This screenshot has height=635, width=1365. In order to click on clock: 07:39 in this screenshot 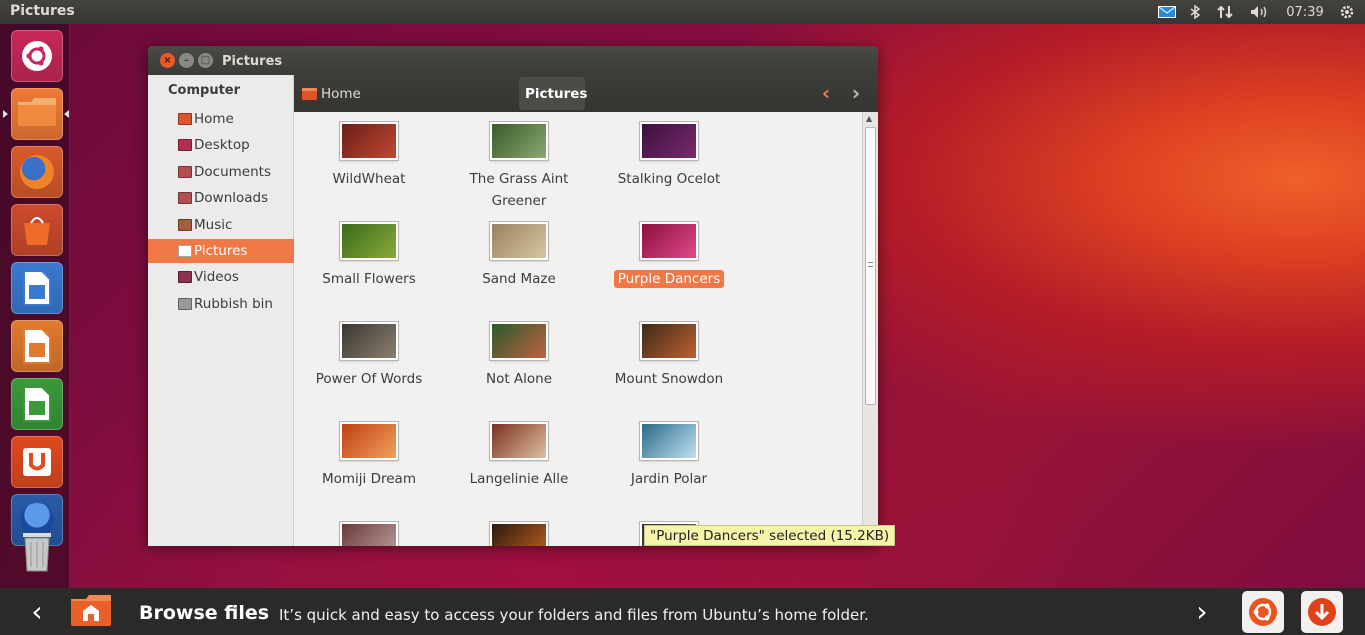, I will do `click(1305, 12)`.